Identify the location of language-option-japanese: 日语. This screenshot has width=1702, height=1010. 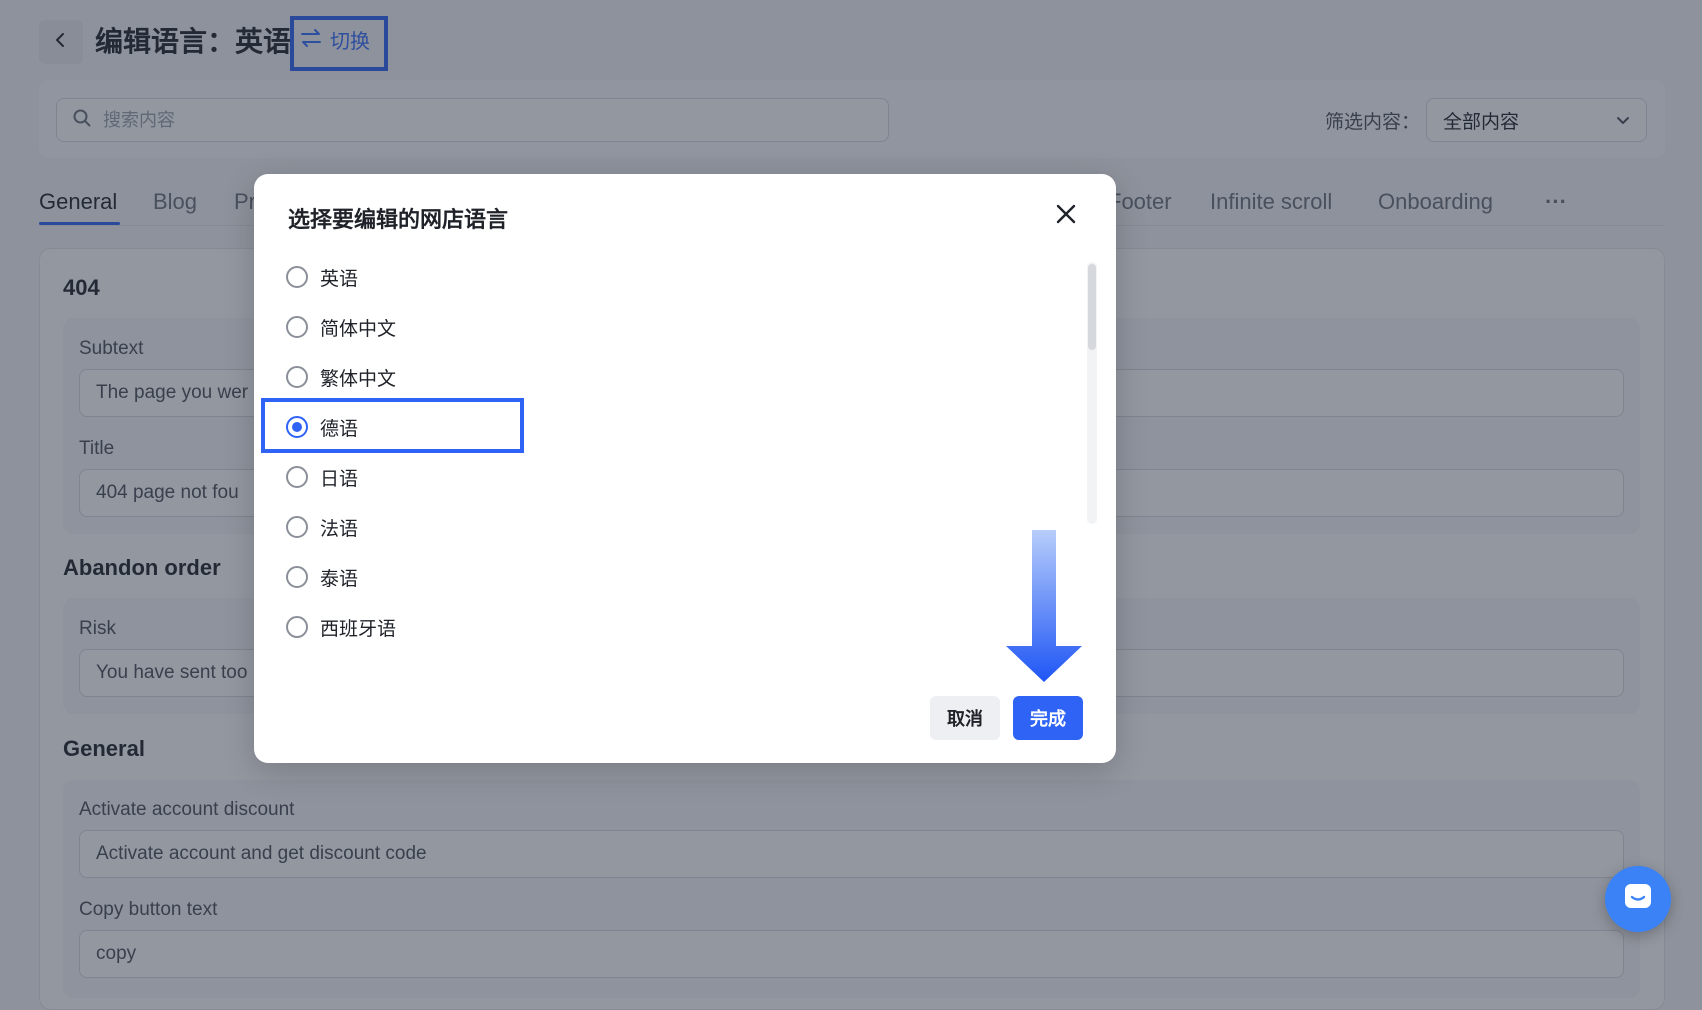
(322, 477).